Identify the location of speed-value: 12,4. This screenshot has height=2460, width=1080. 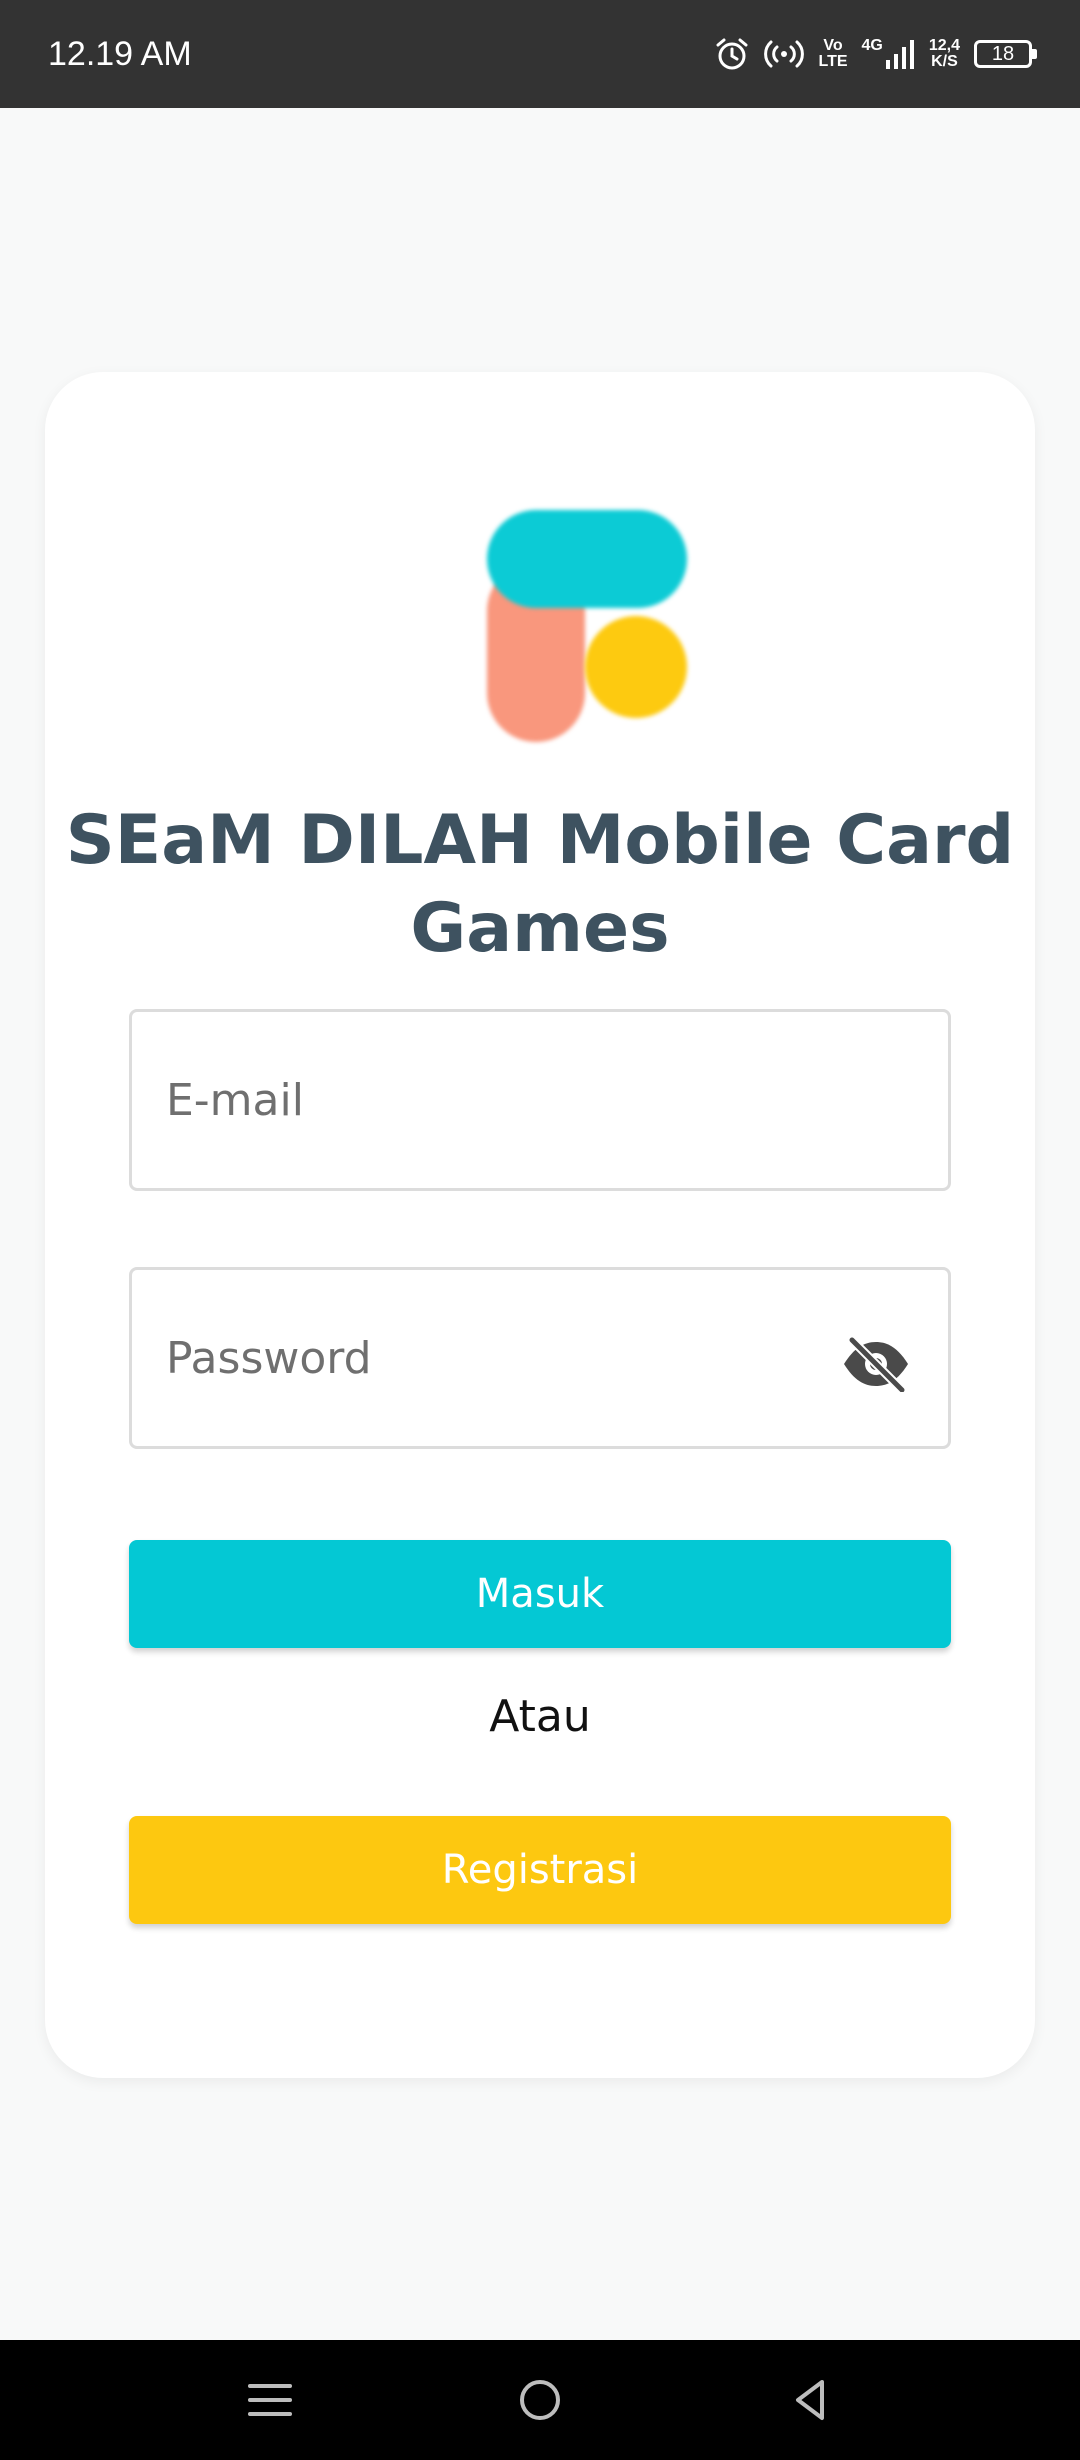
(944, 45).